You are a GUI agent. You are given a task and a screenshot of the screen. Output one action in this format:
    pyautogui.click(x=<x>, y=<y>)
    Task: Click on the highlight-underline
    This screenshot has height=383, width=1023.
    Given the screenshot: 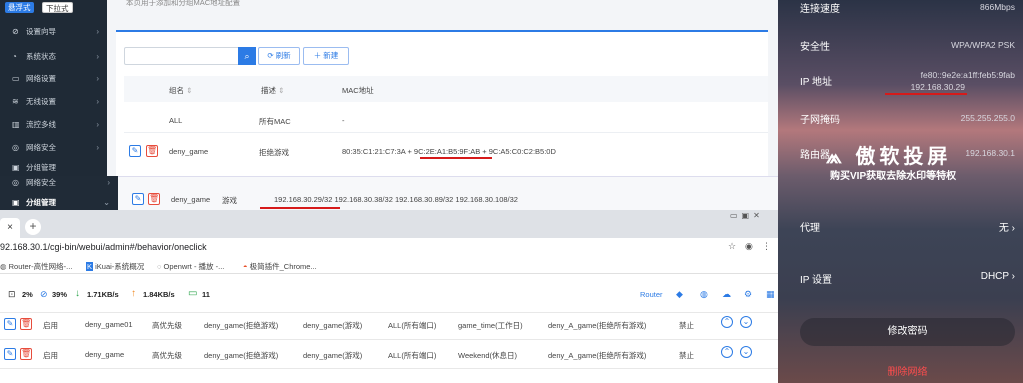 What is the action you would take?
    pyautogui.click(x=456, y=158)
    